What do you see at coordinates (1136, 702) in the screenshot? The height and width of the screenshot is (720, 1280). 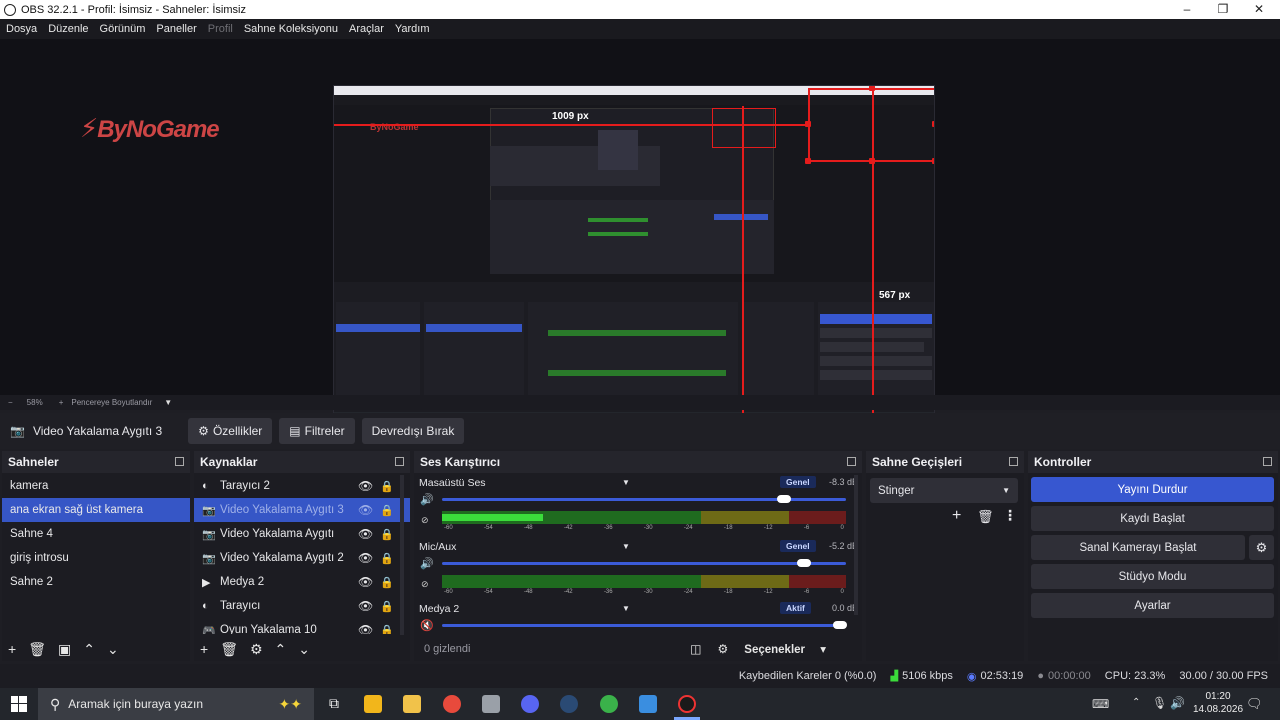 I see `chevron-up-icon: ⌃` at bounding box center [1136, 702].